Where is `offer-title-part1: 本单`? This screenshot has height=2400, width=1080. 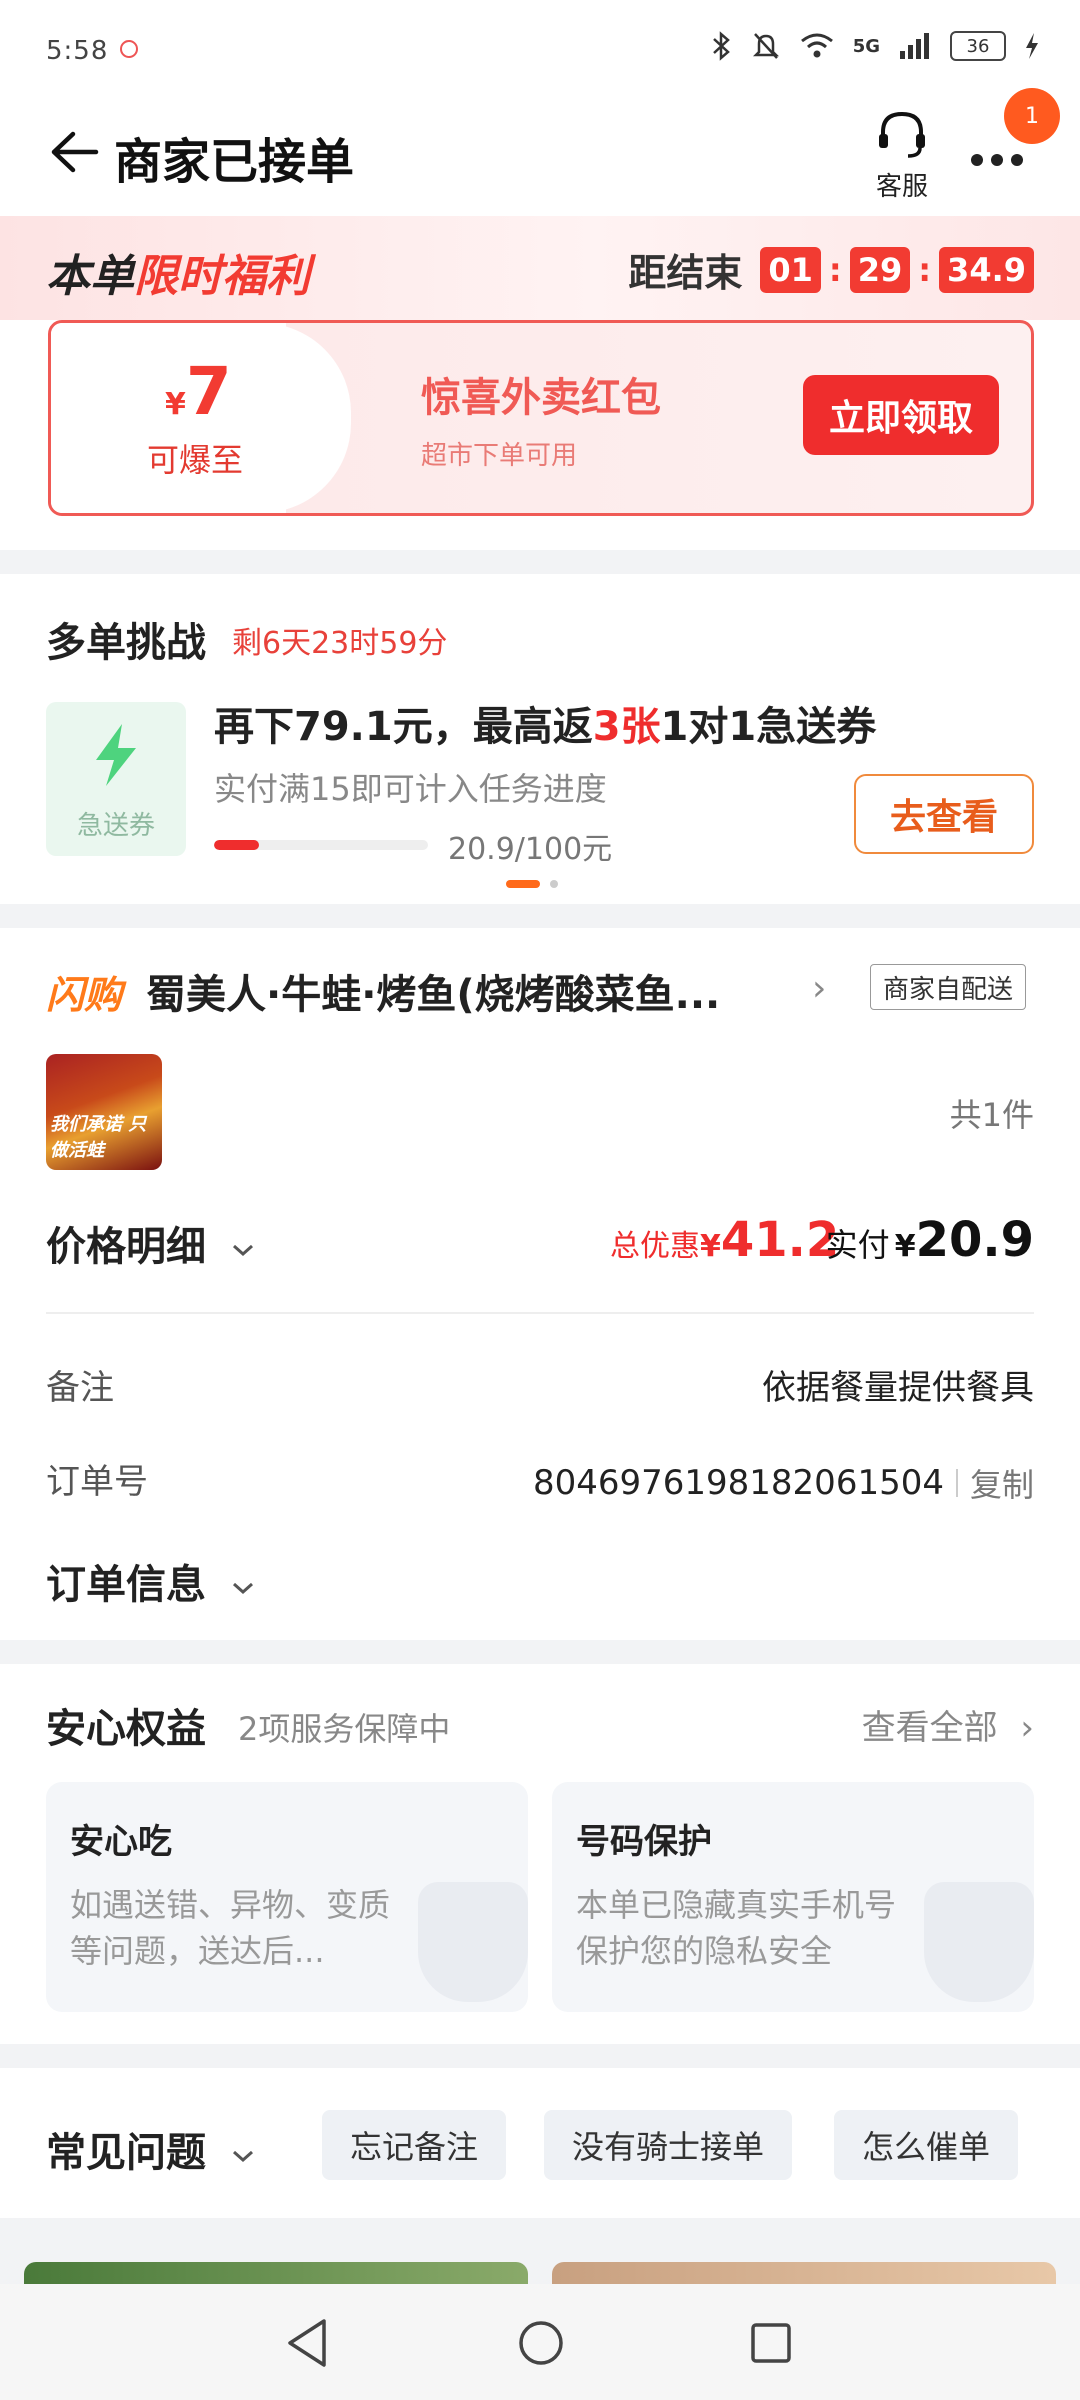
offer-title-part1: 本单 is located at coordinates (90, 276).